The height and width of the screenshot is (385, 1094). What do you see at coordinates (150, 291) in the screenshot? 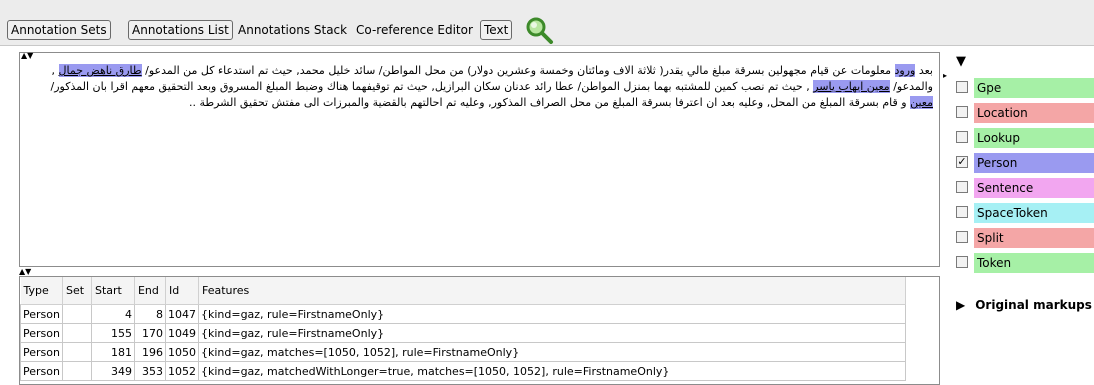
I see `column-header-end: End` at bounding box center [150, 291].